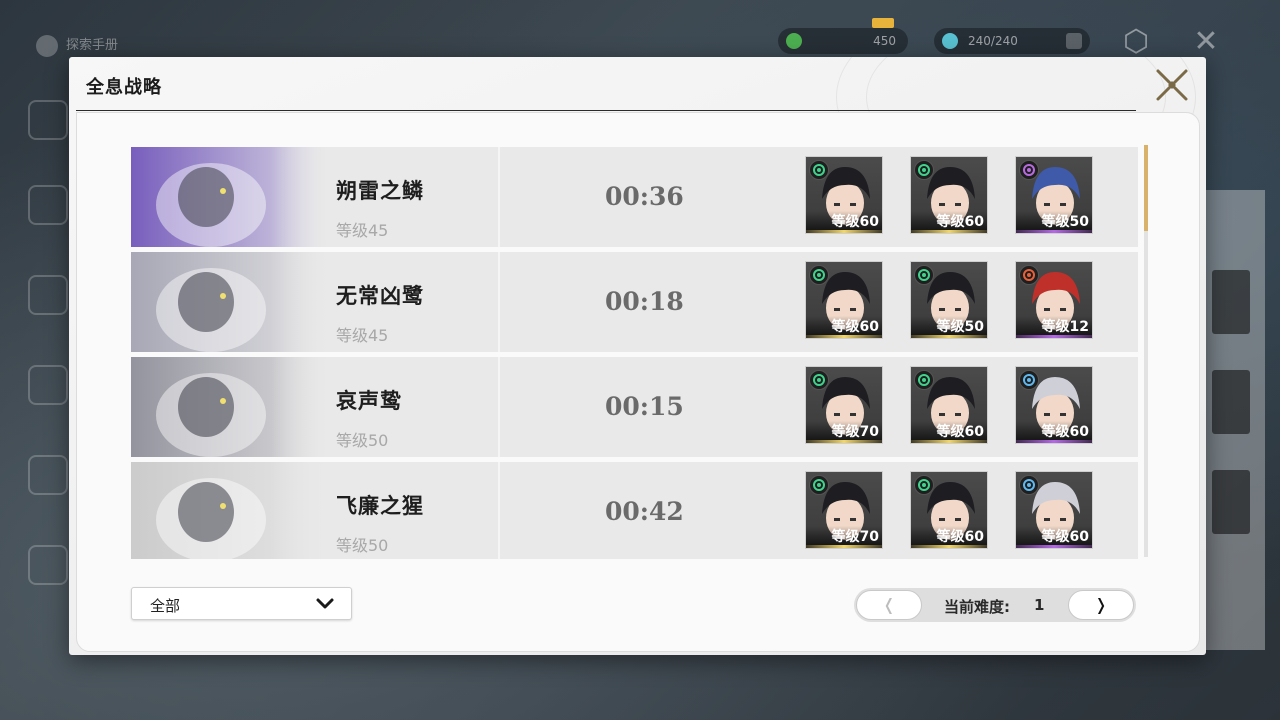 Image resolution: width=1280 pixels, height=720 pixels. Describe the element at coordinates (644, 301) in the screenshot. I see `clear-time: 00:18` at that location.